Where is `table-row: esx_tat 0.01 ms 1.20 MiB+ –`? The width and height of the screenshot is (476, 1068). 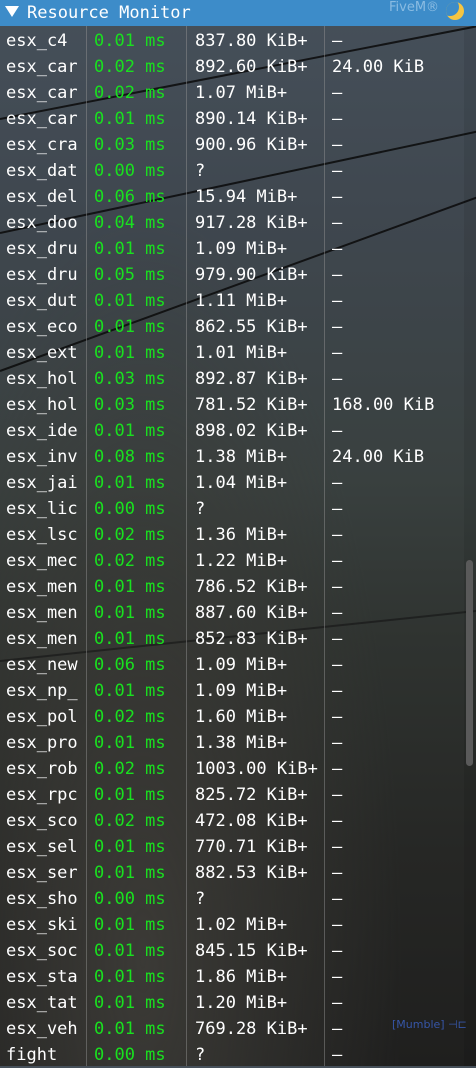 table-row: esx_tat 0.01 ms 1.20 MiB+ – is located at coordinates (238, 1003).